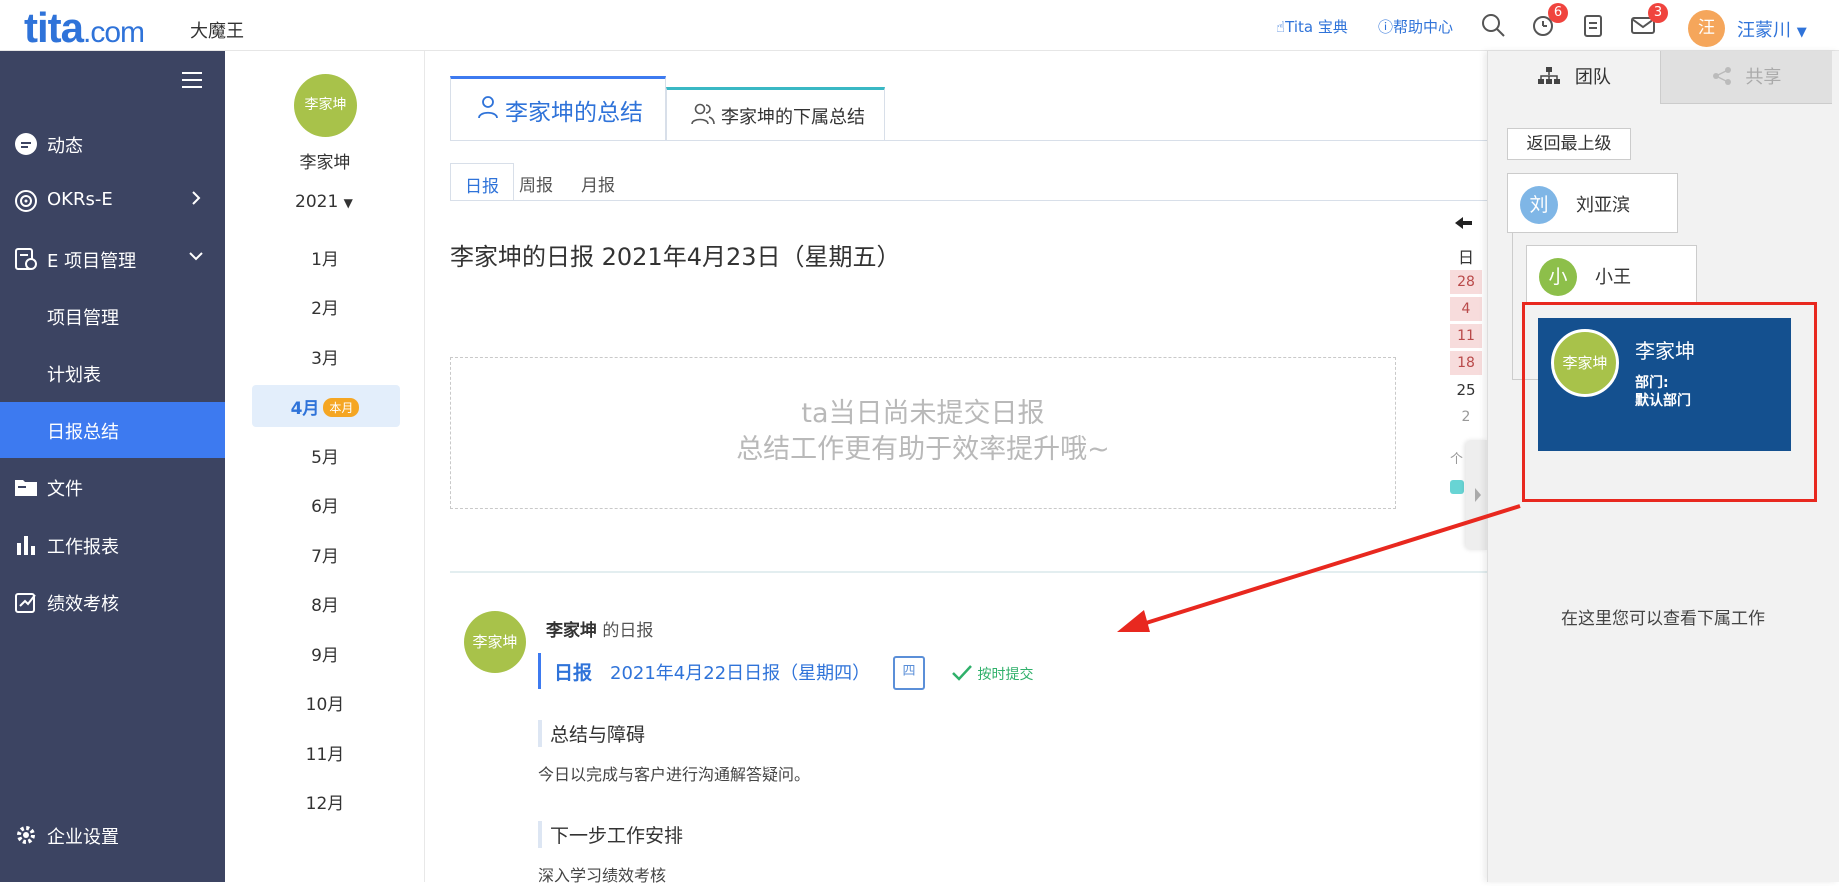 This screenshot has width=1839, height=886. Describe the element at coordinates (114, 32) in the screenshot. I see `logo-suffix: .com` at that location.